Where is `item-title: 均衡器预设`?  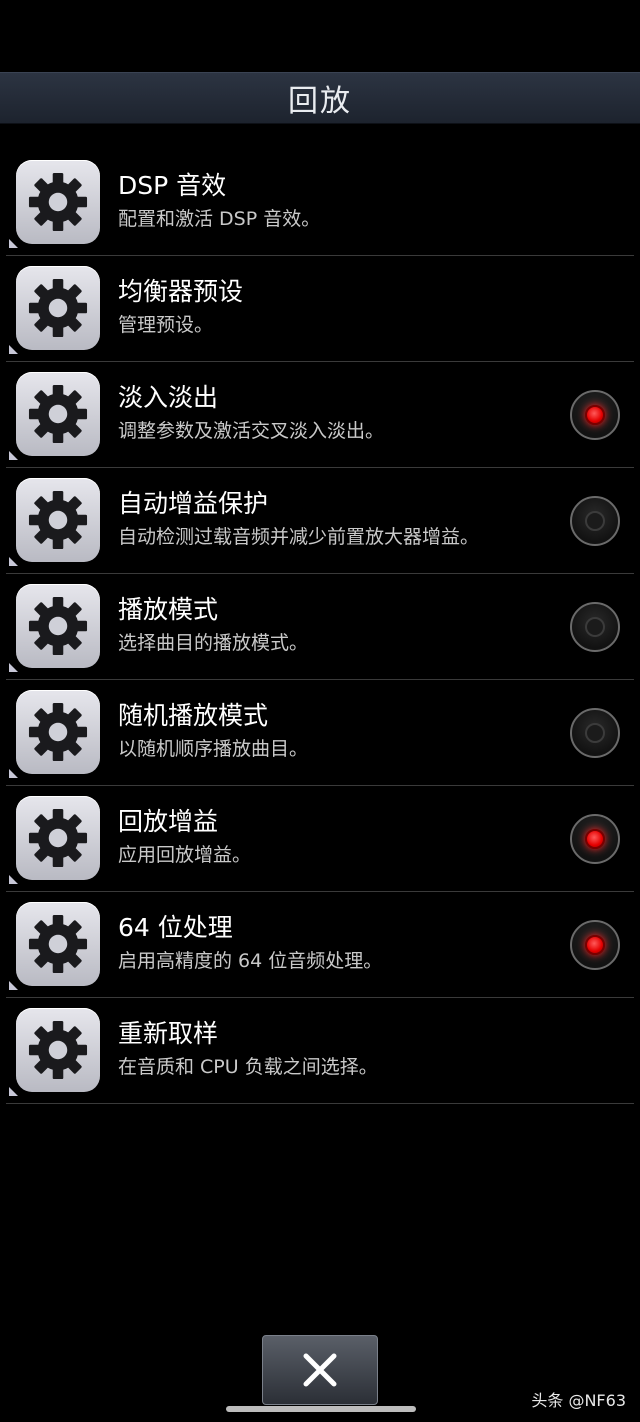 item-title: 均衡器预设 is located at coordinates (181, 291).